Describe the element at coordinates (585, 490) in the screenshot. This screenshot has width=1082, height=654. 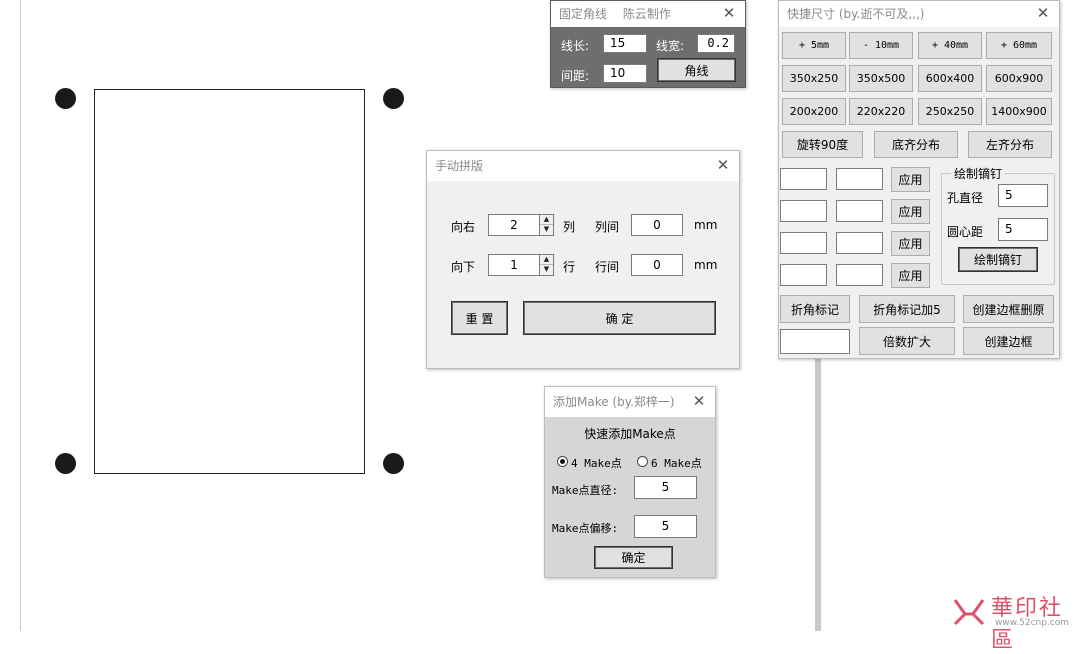
I see `make-diameter-label: Make点直径:` at that location.